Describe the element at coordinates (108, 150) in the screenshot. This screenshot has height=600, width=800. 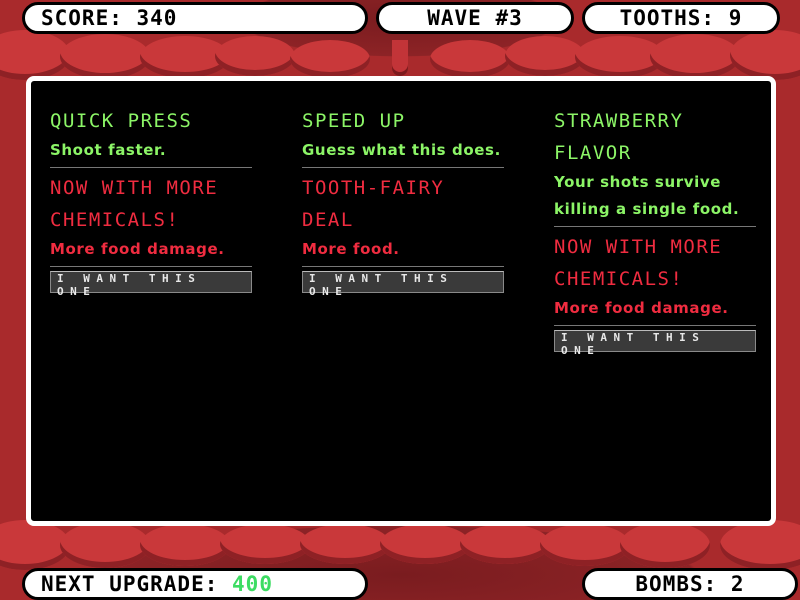
I see `upgrade-description: Shoot faster.` at that location.